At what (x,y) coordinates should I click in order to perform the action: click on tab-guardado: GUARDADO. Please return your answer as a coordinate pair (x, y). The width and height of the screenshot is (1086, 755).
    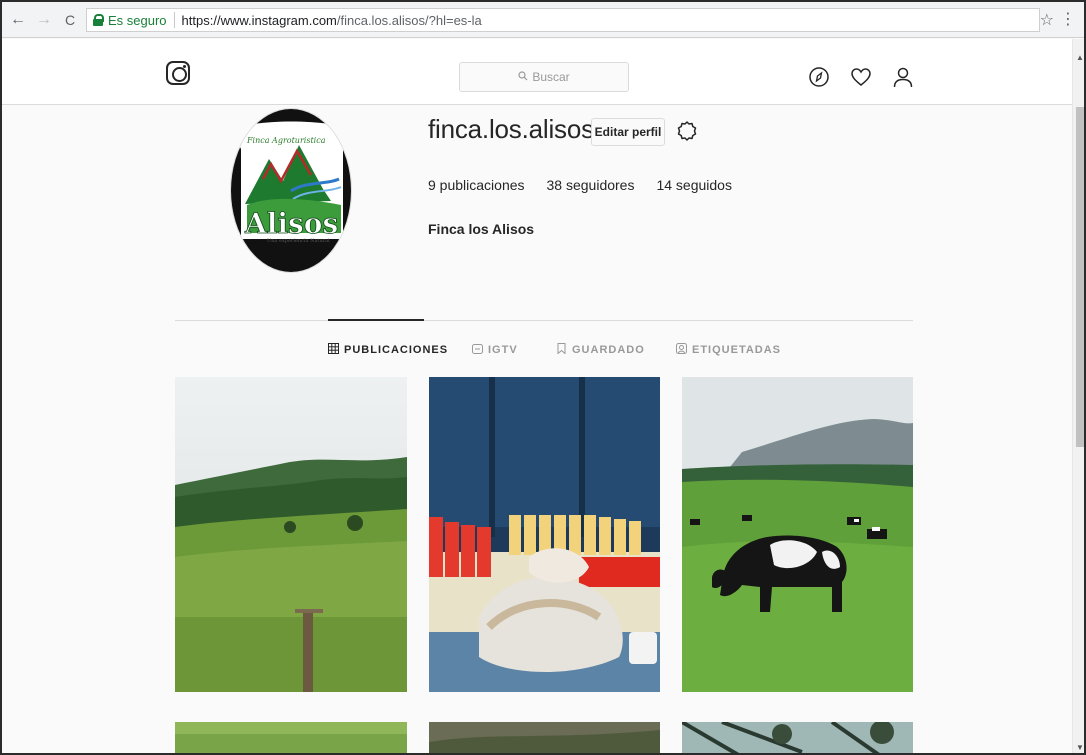
    Looking at the image, I should click on (600, 350).